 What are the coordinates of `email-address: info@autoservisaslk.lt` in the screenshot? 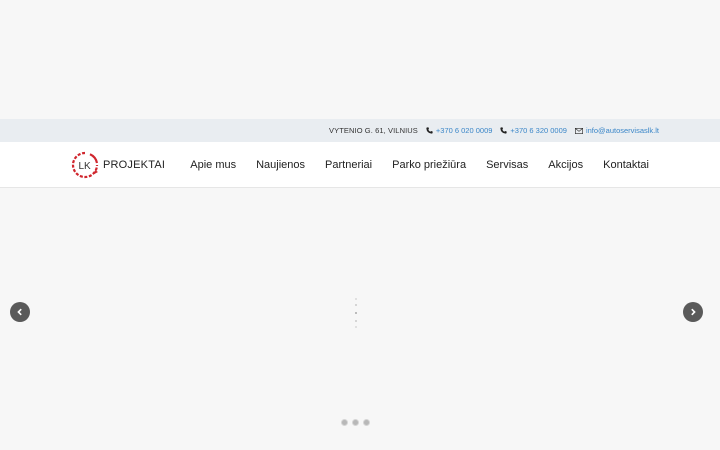 It's located at (622, 130).